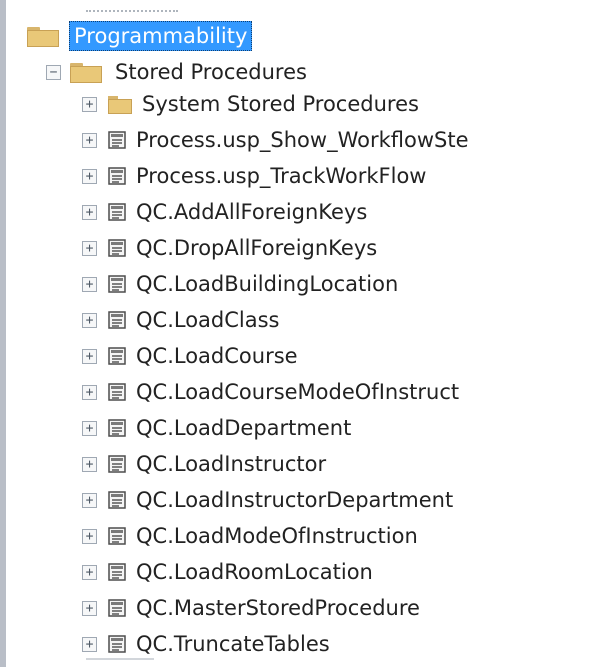 Image resolution: width=600 pixels, height=667 pixels. I want to click on tree-node-stored-procedures: − Stored Procedures, so click(176, 72).